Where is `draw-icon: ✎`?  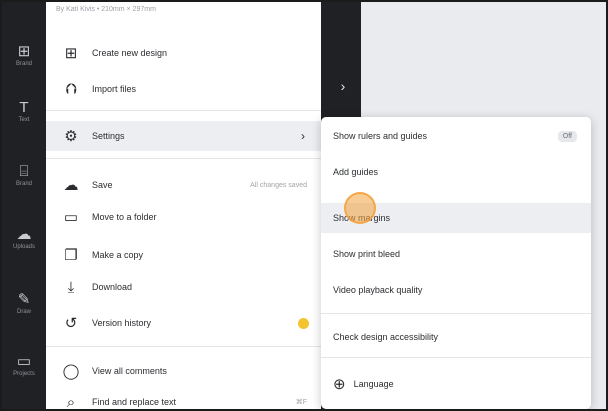 draw-icon: ✎ is located at coordinates (24, 299).